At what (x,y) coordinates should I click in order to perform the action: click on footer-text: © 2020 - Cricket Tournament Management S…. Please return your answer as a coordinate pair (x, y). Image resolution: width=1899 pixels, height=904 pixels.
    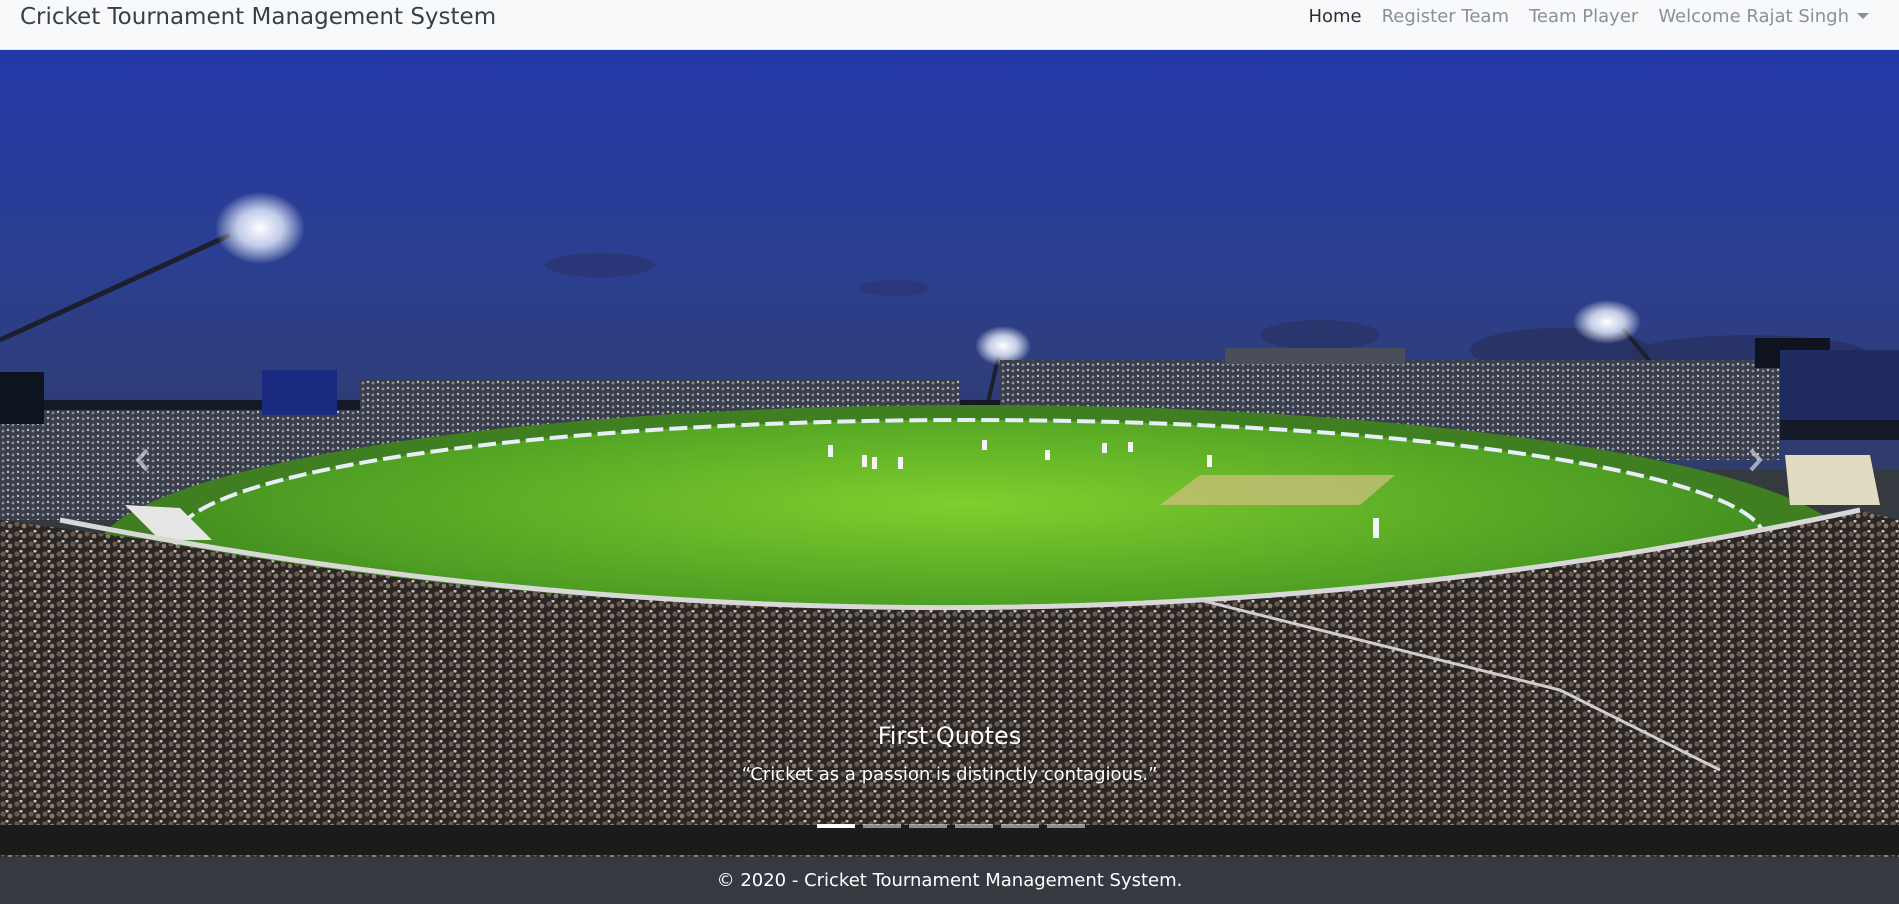
    Looking at the image, I should click on (949, 880).